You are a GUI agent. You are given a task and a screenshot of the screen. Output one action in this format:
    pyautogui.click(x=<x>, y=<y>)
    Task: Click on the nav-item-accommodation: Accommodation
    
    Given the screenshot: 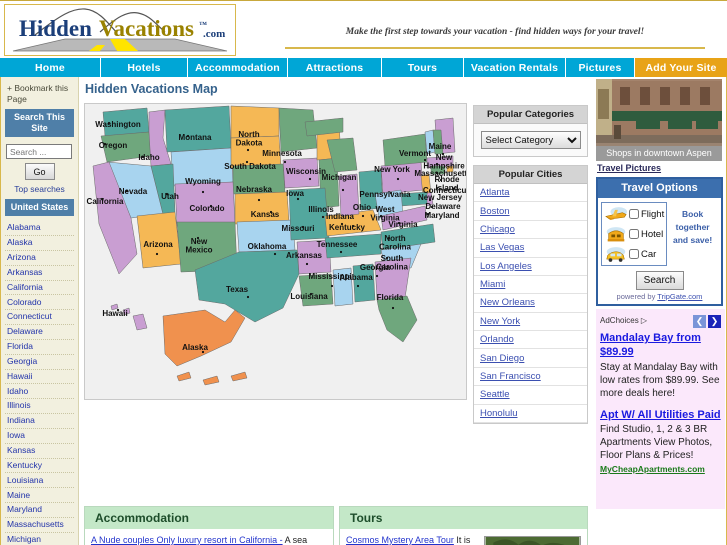 What is the action you would take?
    pyautogui.click(x=238, y=67)
    